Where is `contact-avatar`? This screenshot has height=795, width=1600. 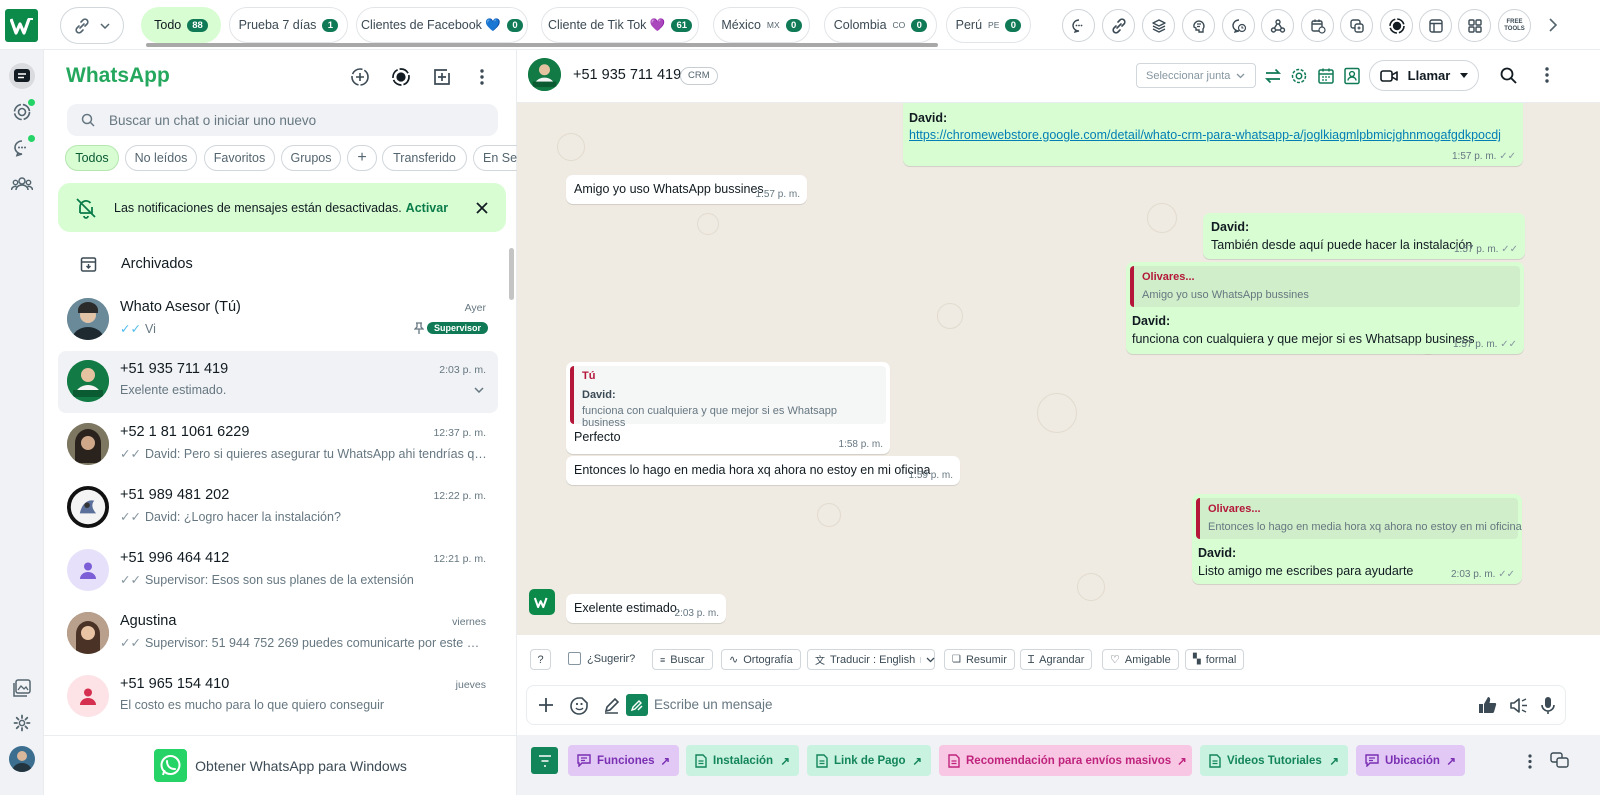
contact-avatar is located at coordinates (544, 74).